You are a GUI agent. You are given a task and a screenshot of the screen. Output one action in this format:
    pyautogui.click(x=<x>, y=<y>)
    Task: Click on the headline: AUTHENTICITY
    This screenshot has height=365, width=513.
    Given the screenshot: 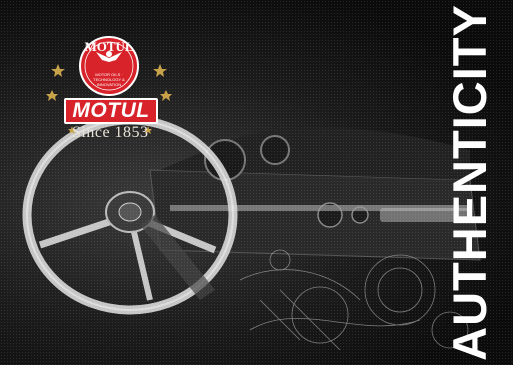 What is the action you would take?
    pyautogui.click(x=469, y=182)
    